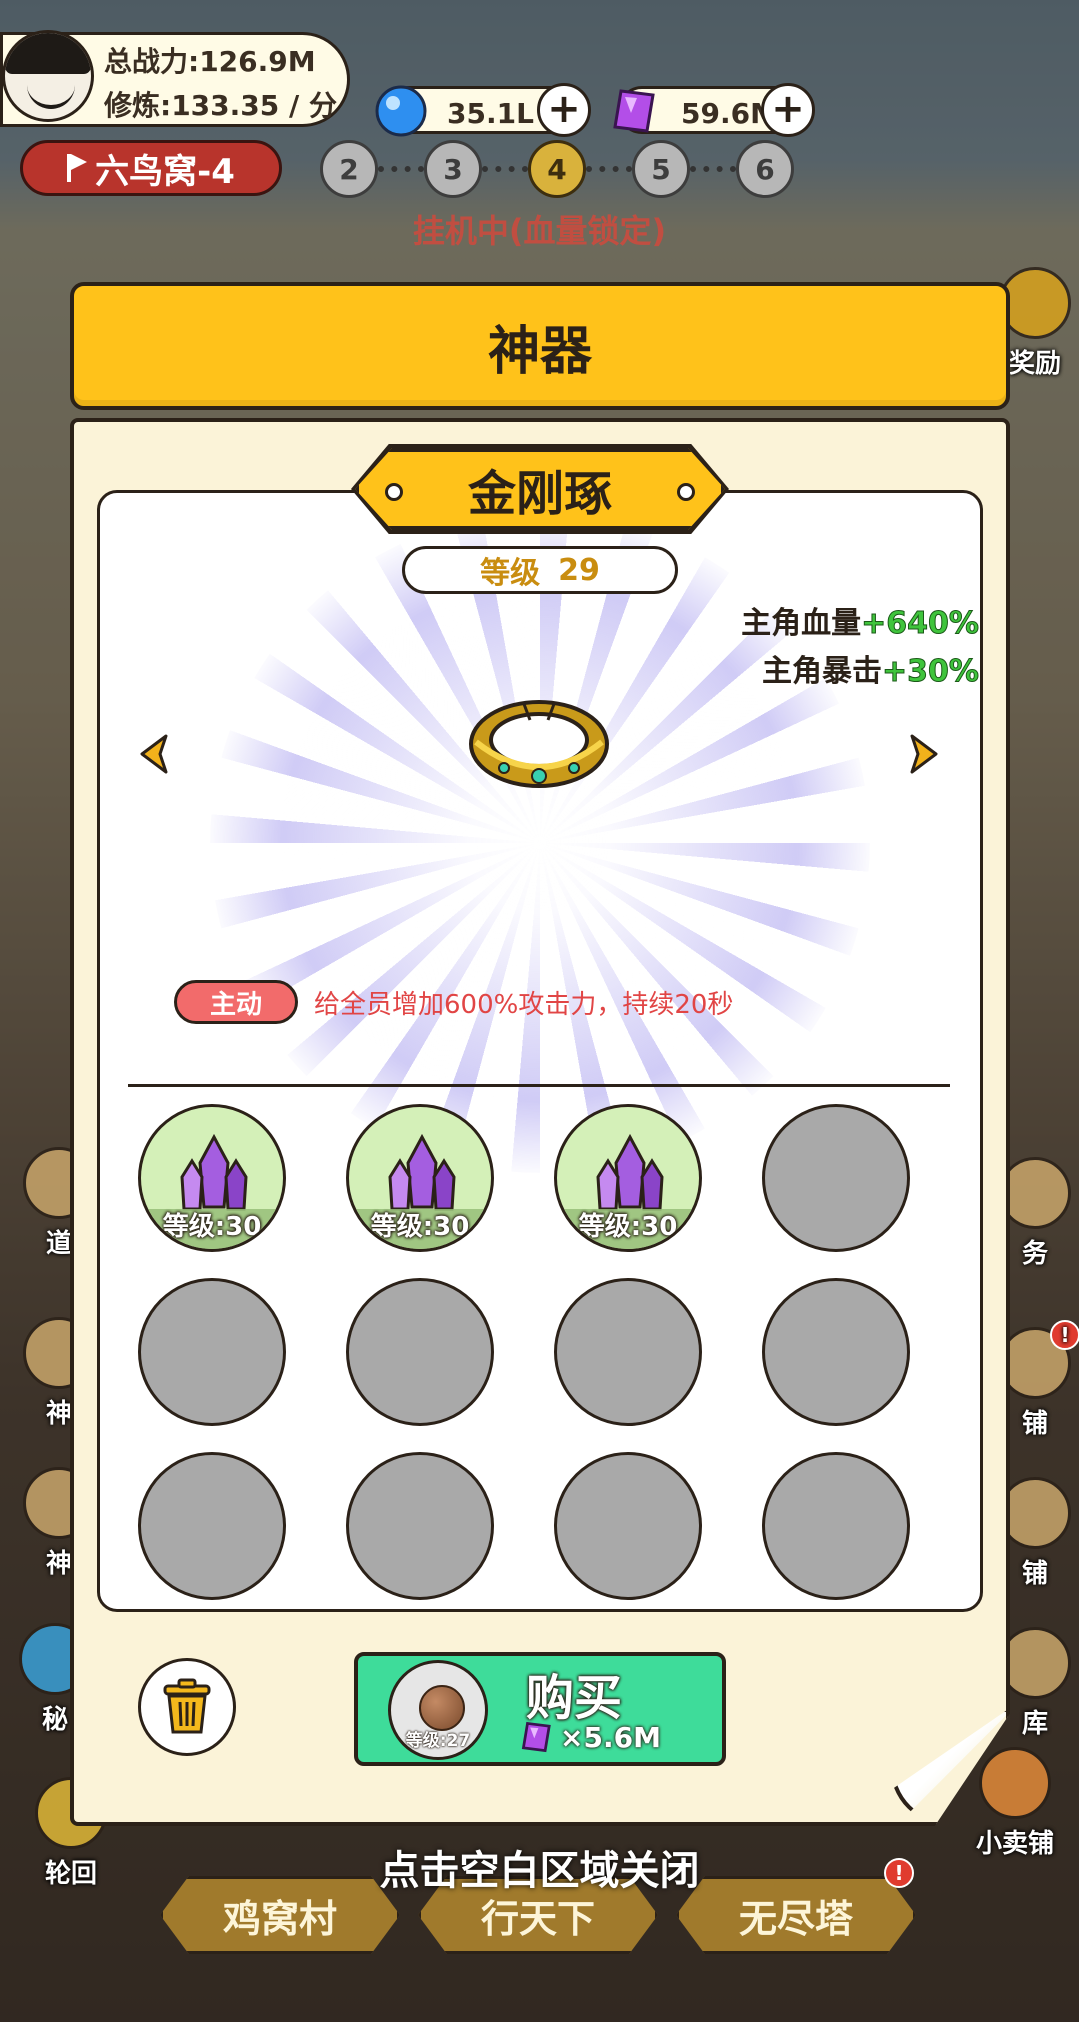 The height and width of the screenshot is (2022, 1079). I want to click on plate-rivet-left, so click(394, 492).